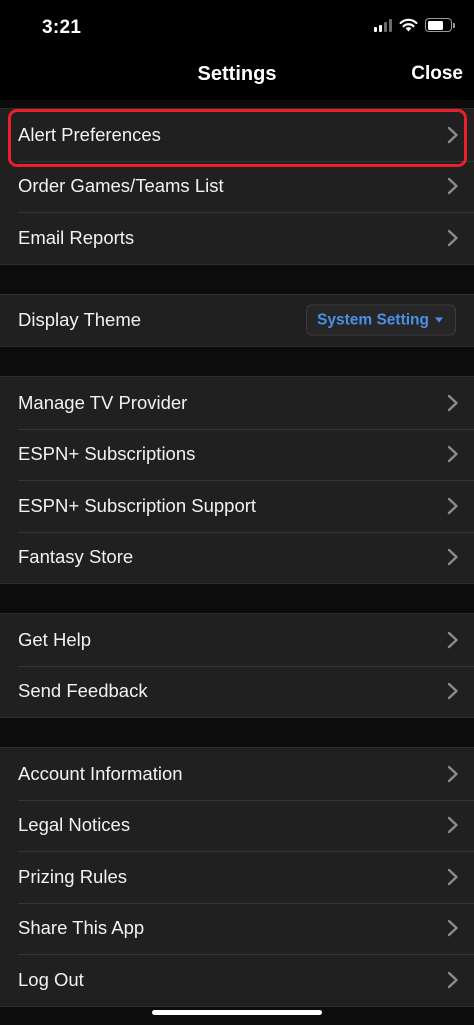 This screenshot has width=474, height=1025. Describe the element at coordinates (439, 320) in the screenshot. I see `caret-down-icon` at that location.